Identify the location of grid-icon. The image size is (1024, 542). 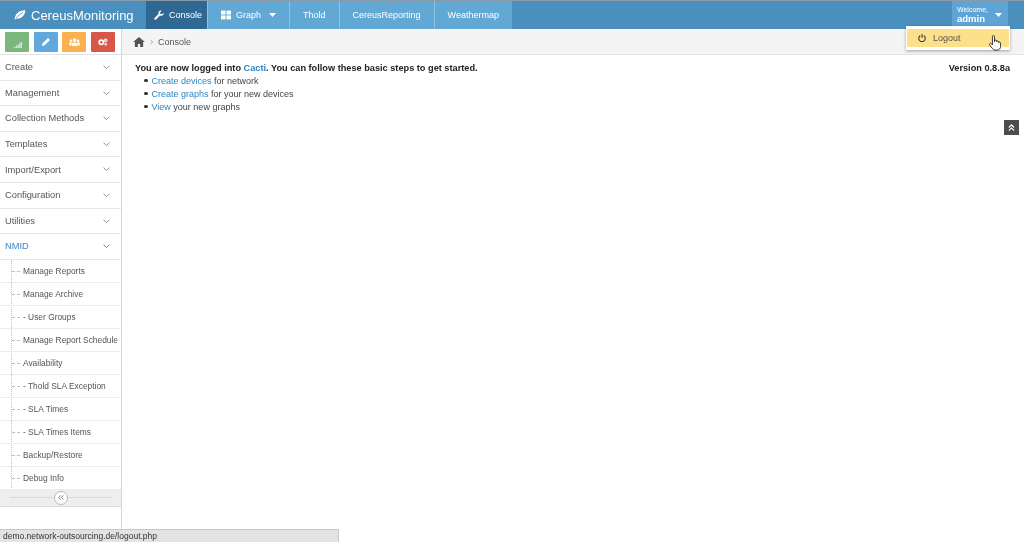
(226, 15).